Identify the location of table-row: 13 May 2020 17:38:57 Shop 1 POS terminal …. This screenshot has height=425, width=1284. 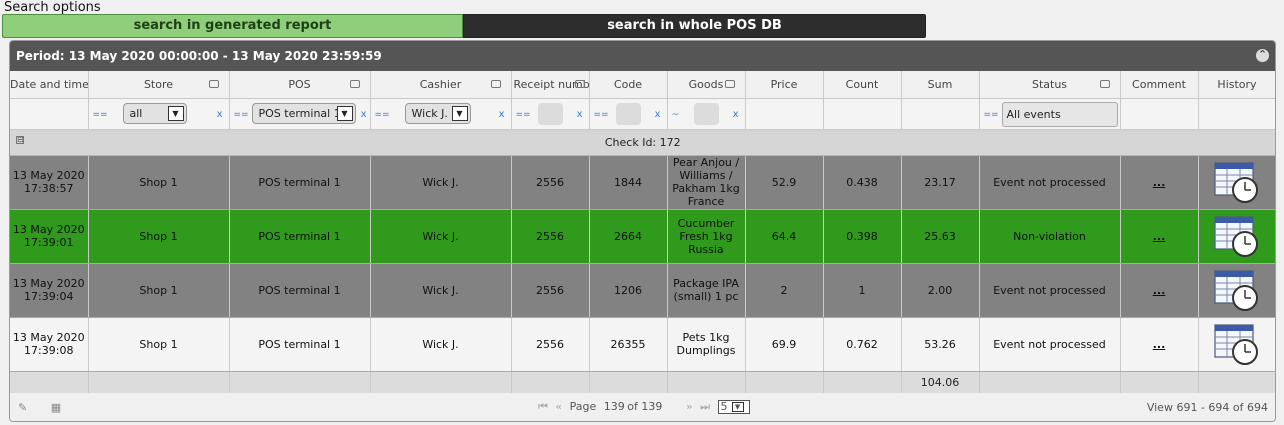
(642, 182).